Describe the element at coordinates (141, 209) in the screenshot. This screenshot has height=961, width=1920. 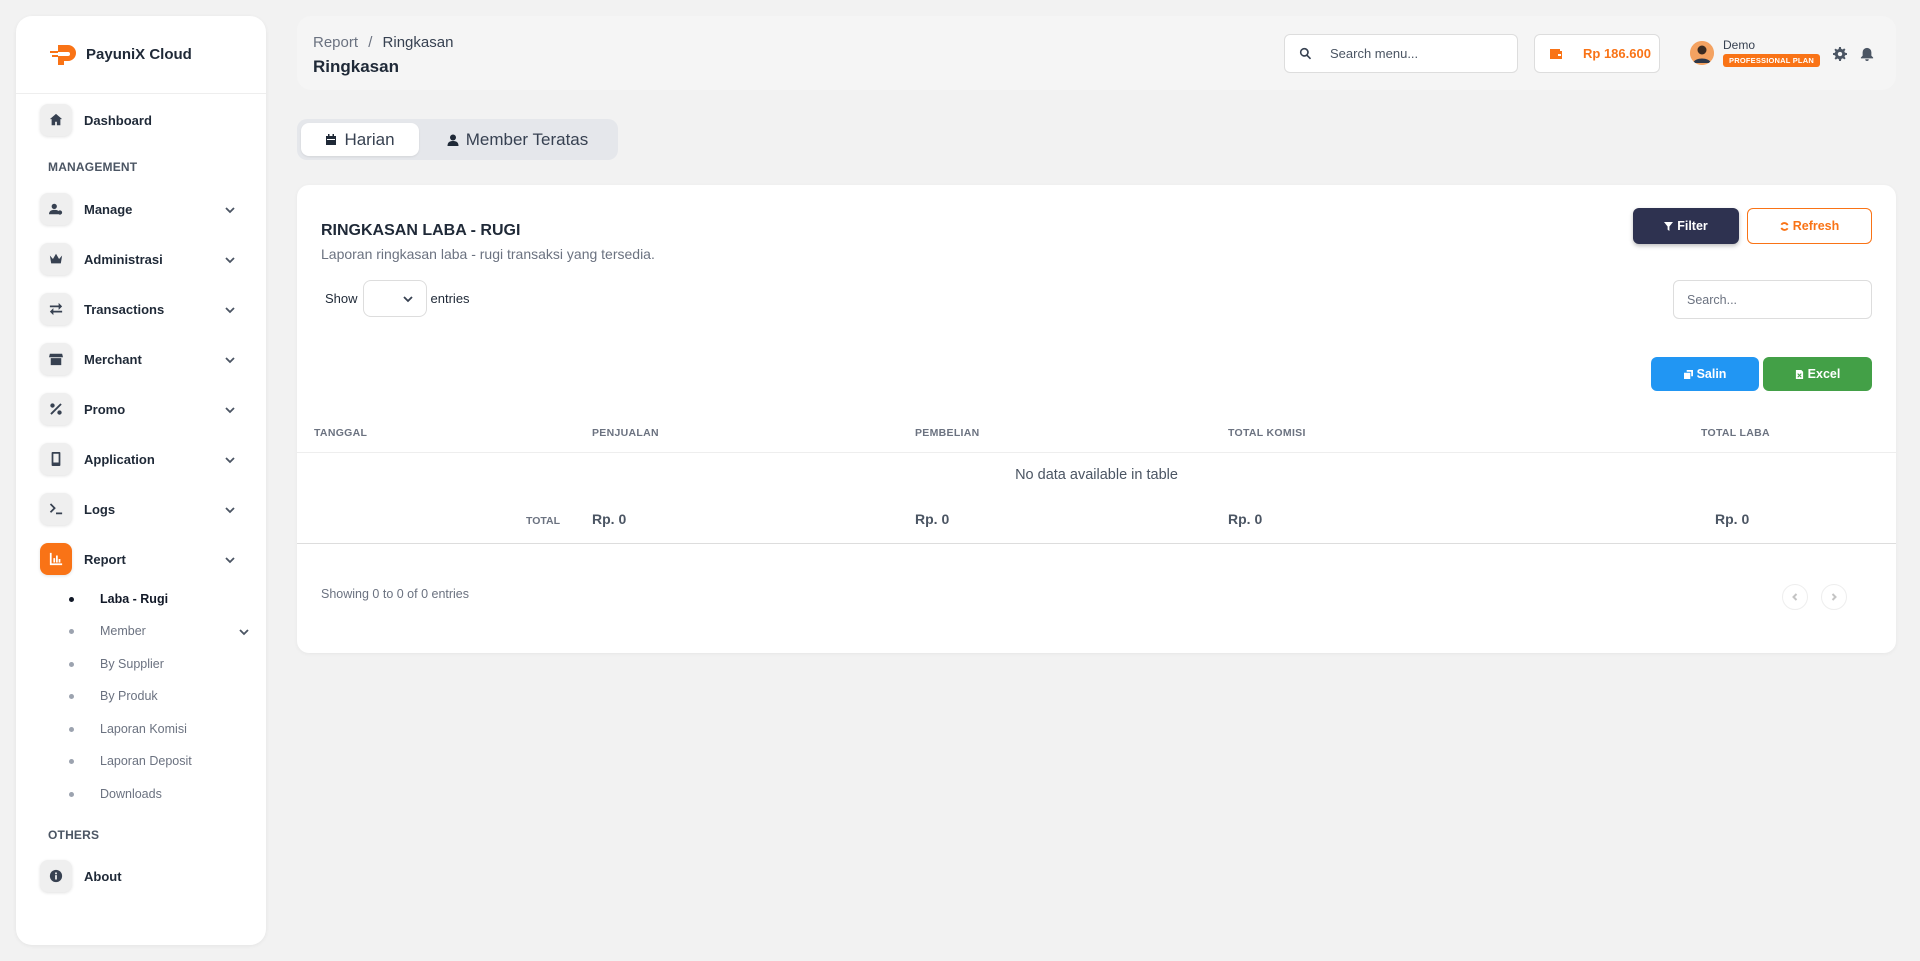
I see `sidebar-item-manage: Manage` at that location.